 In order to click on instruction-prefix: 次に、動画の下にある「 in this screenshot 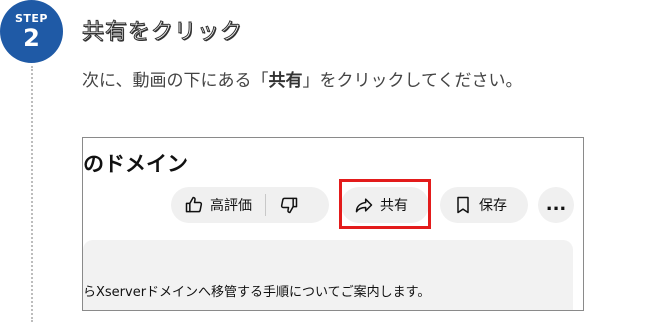, I will do `click(175, 81)`.